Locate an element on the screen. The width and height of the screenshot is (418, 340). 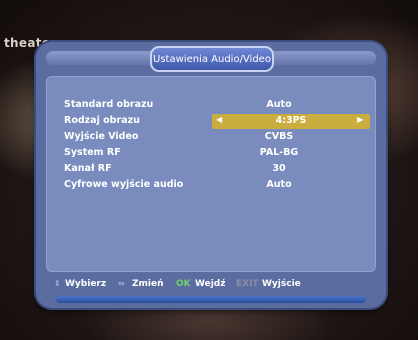
hint-exit: Wyjście is located at coordinates (281, 284).